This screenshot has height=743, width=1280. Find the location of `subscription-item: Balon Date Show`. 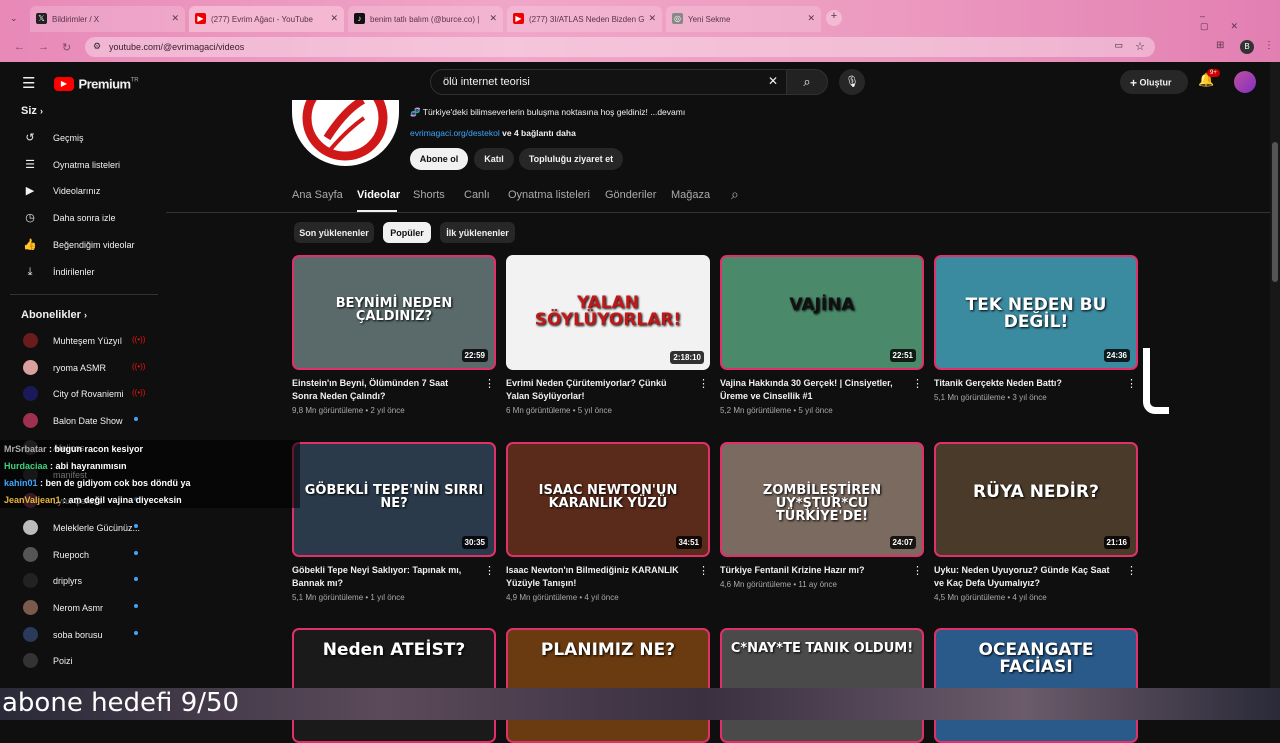

subscription-item: Balon Date Show is located at coordinates (85, 421).